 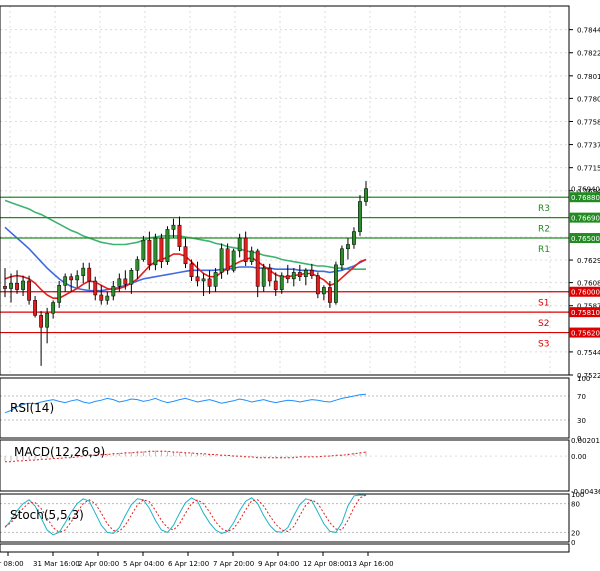 What do you see at coordinates (544, 209) in the screenshot?
I see `level-name-r3: R3` at bounding box center [544, 209].